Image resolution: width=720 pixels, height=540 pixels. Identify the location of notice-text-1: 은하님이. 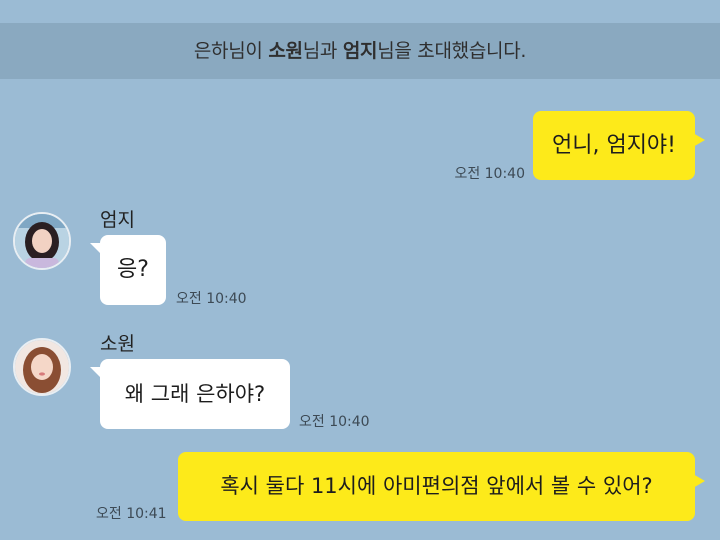
(231, 51).